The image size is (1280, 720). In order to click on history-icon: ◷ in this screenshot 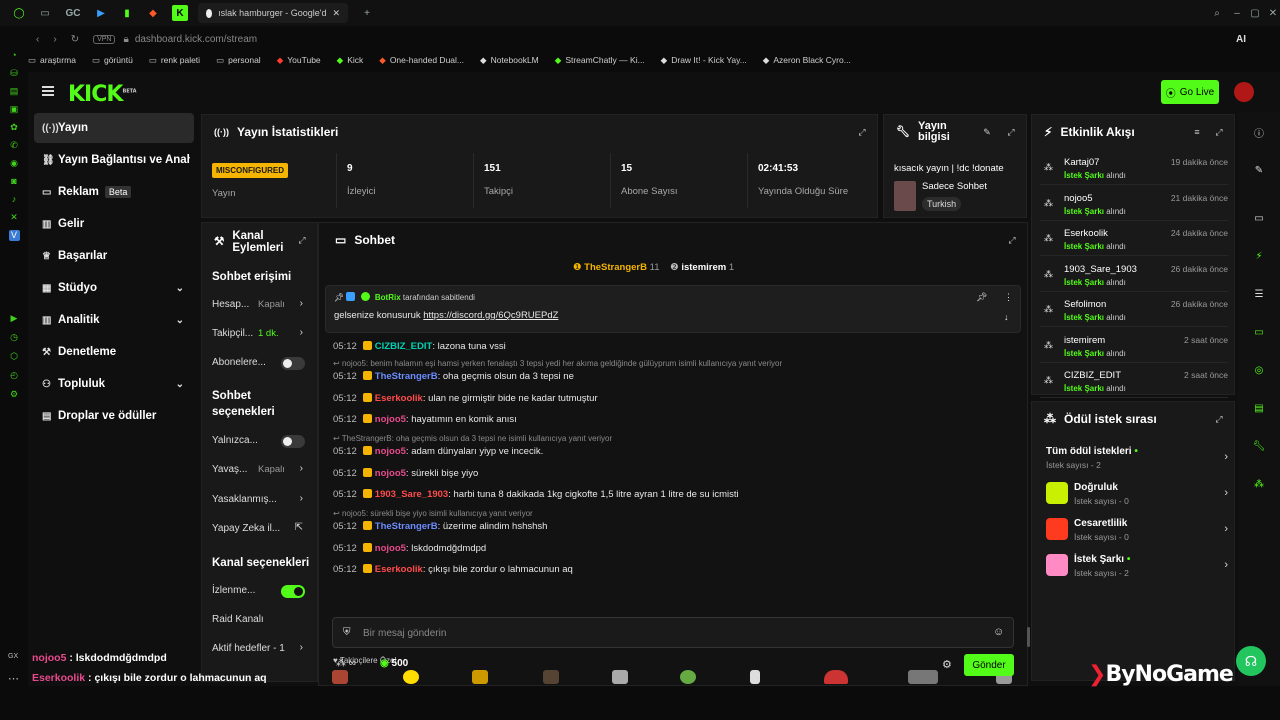, I will do `click(14, 337)`.